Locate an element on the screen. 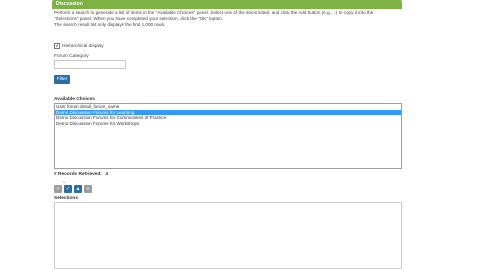 Image resolution: width=480 pixels, height=270 pixels. list-item: Demo Discussion Forums for Workshops is located at coordinates (228, 124).